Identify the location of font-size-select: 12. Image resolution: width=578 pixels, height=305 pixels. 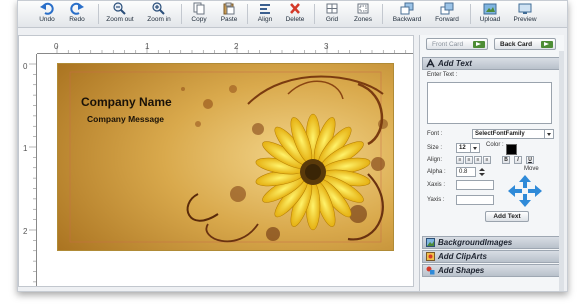
(468, 148).